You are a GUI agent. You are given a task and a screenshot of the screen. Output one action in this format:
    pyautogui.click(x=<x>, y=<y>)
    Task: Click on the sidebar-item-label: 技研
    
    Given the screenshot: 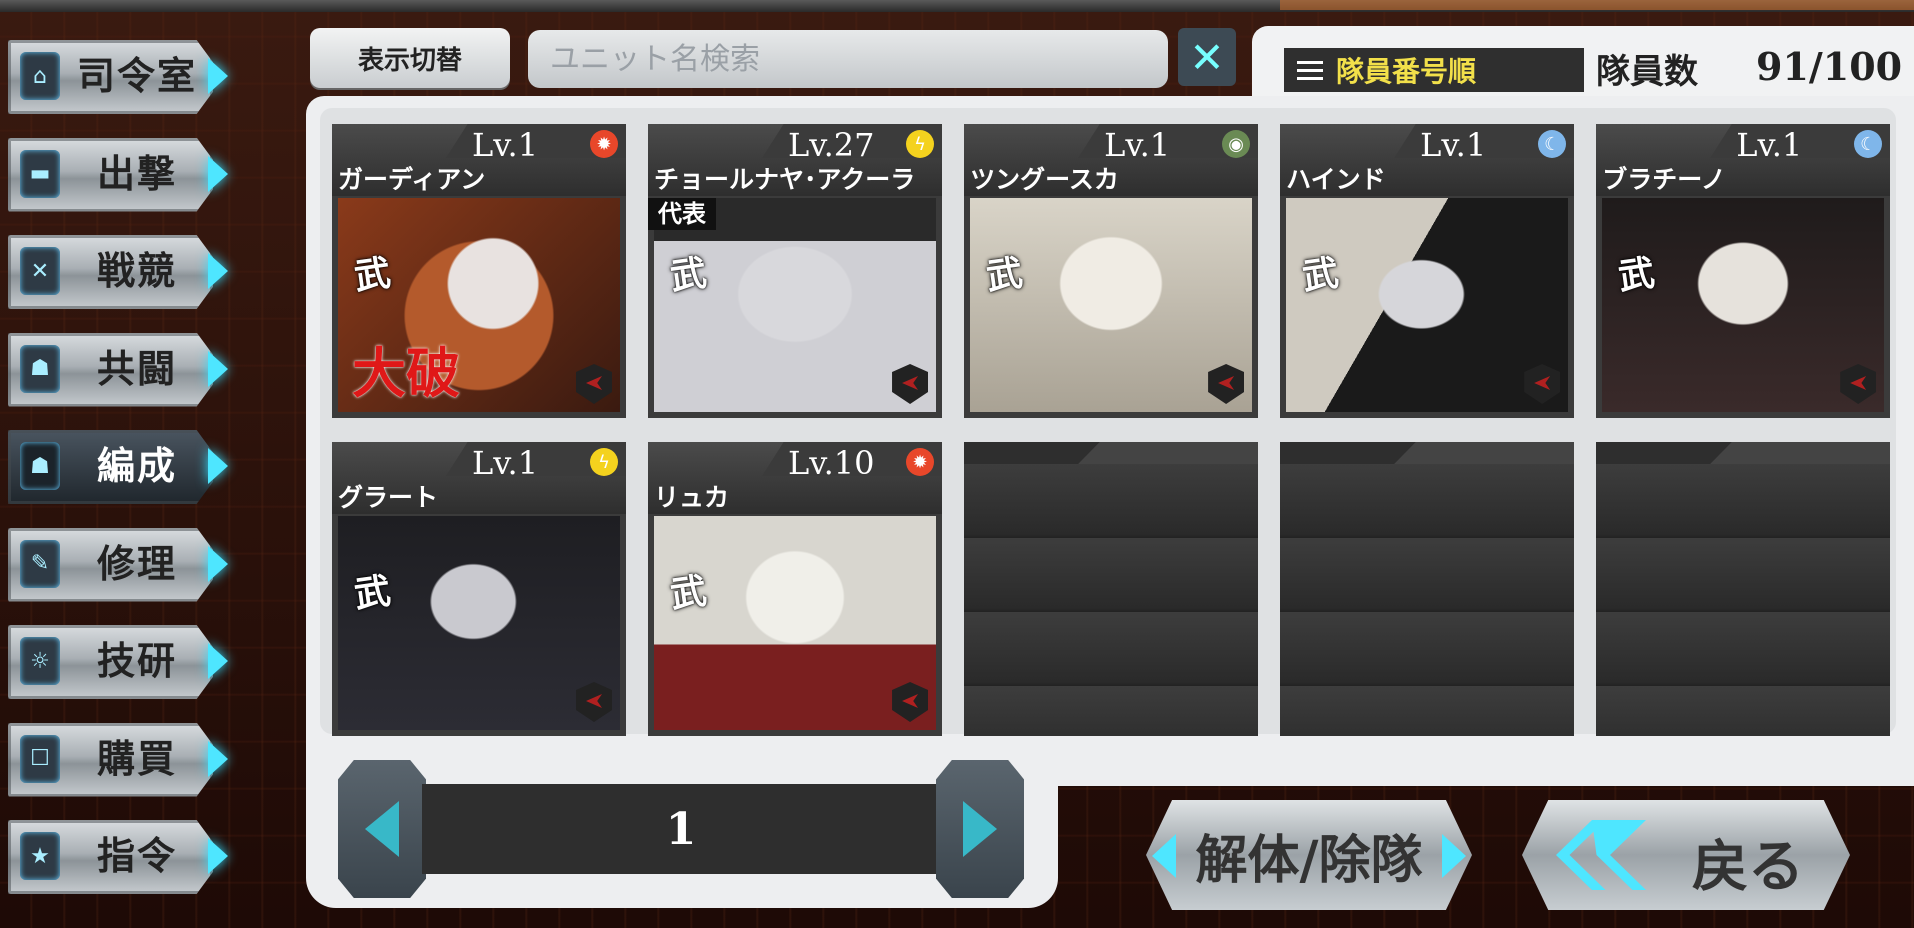 What is the action you would take?
    pyautogui.click(x=136, y=660)
    